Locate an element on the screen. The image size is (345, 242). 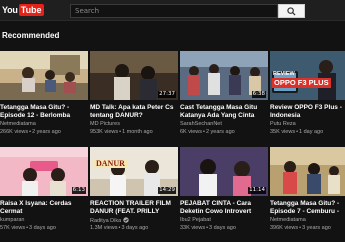
video-thumbnail: REVIEW OPPO F3 PLUS is located at coordinates (307, 75).